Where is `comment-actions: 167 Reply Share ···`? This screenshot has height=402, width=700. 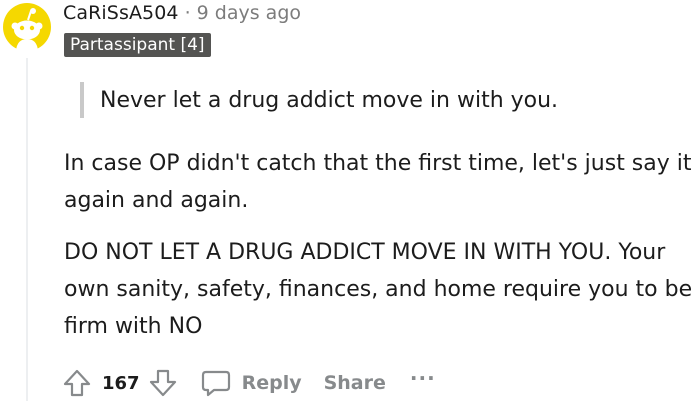
comment-actions: 167 Reply Share ··· is located at coordinates (249, 383).